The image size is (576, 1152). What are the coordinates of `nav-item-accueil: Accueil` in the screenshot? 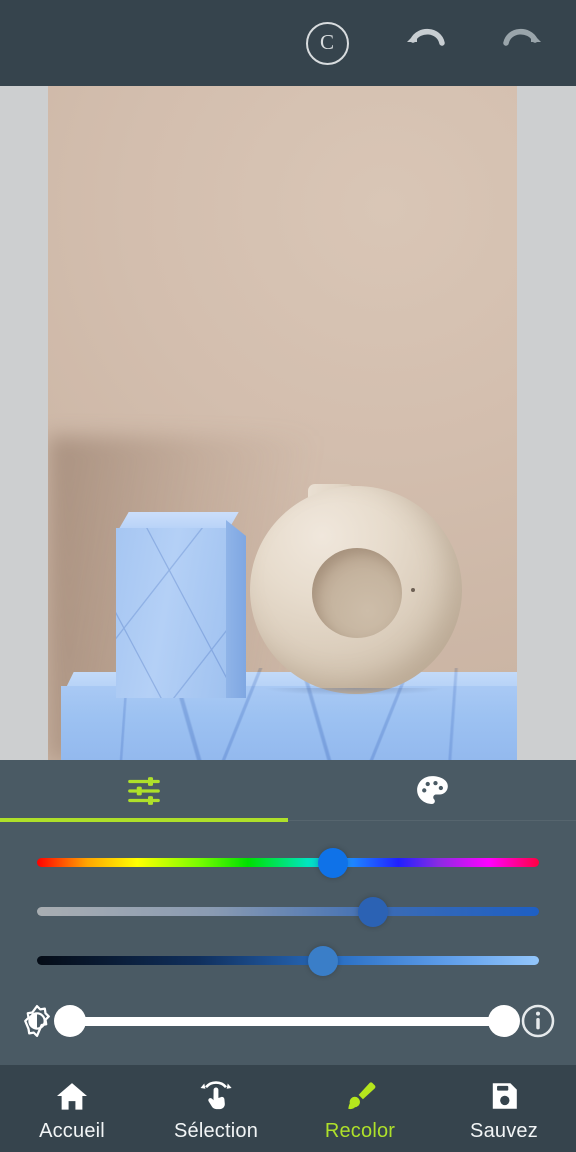 It's located at (72, 1108).